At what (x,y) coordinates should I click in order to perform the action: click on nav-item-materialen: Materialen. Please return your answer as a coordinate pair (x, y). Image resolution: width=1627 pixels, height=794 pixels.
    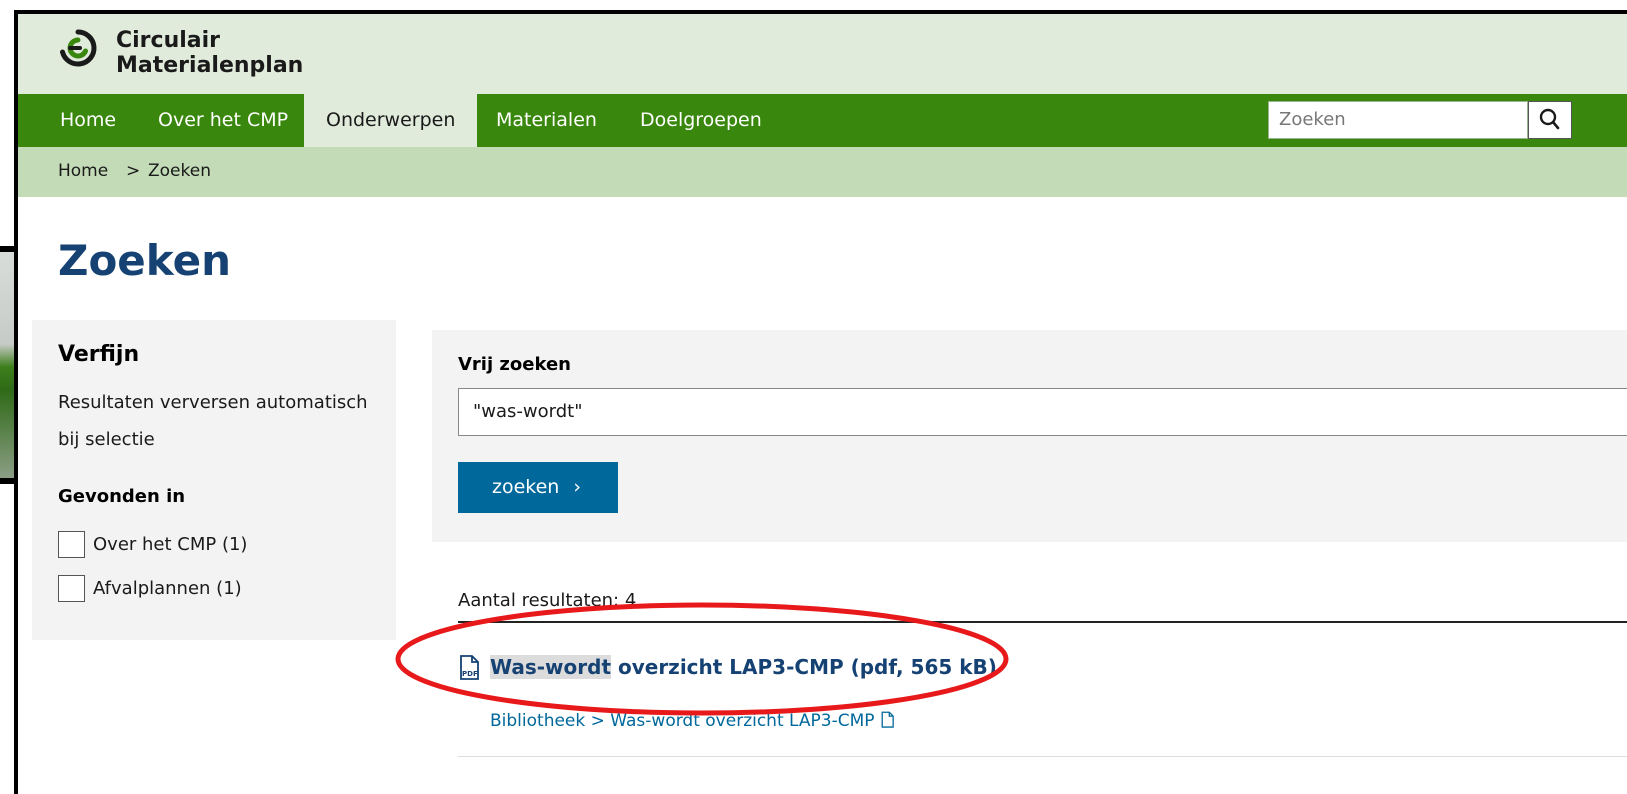
    Looking at the image, I should click on (546, 120).